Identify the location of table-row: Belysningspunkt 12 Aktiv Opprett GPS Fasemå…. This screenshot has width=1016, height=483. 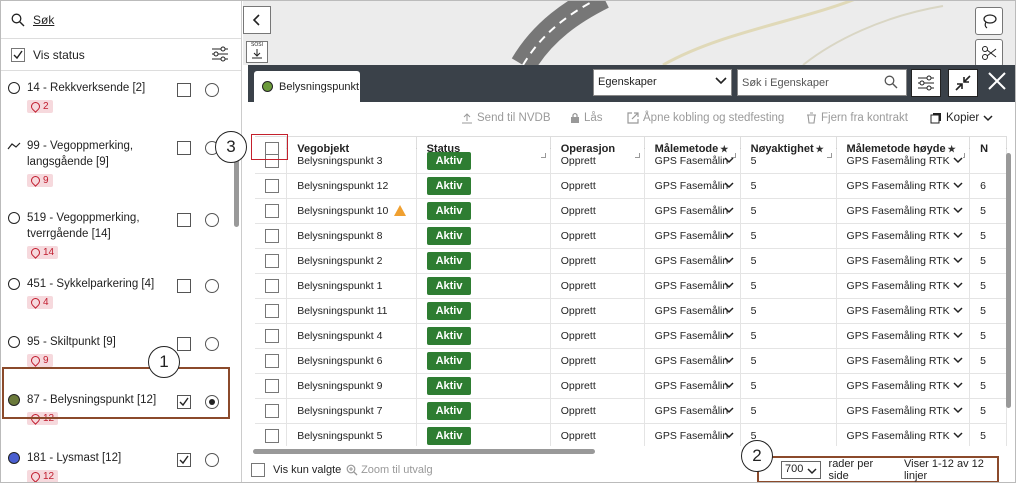
(631, 186).